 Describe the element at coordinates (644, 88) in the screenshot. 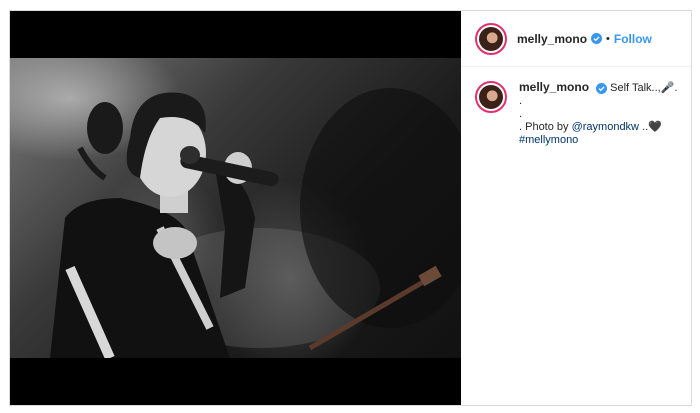

I see `caption-first-text: Self Talk..,🎤.` at that location.